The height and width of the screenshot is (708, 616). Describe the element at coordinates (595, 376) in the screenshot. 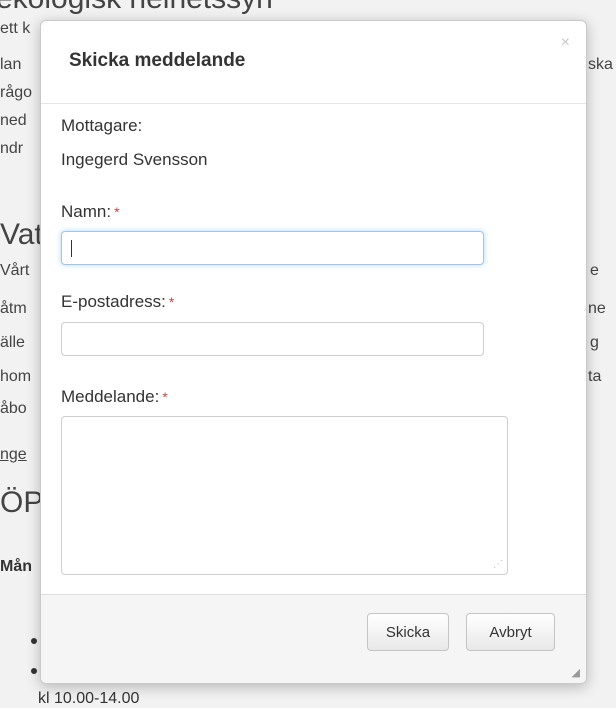

I see `background-text-fragment: ta` at that location.